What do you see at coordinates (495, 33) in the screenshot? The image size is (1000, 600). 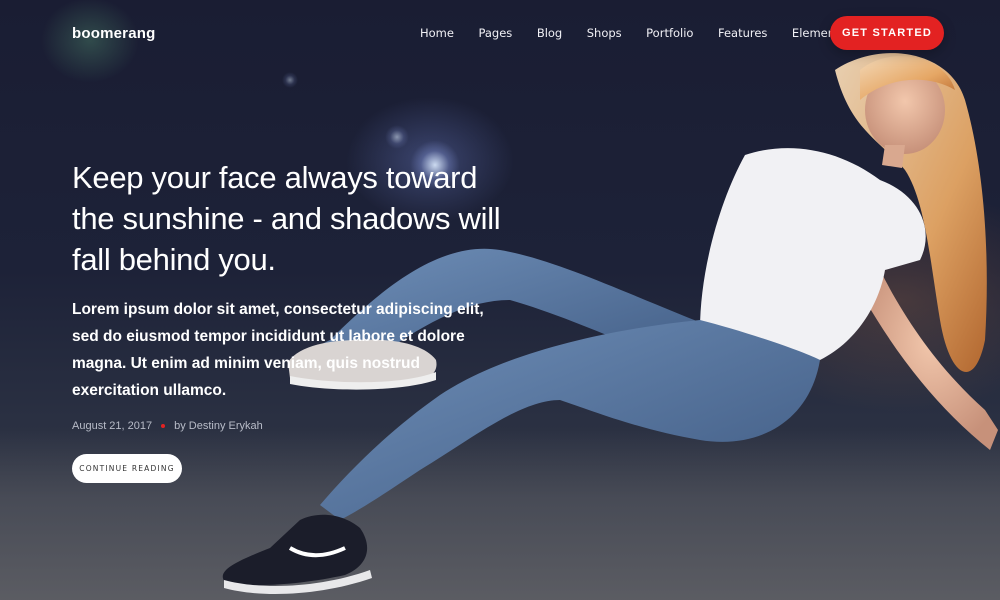 I see `nav-item-pages: Pages` at bounding box center [495, 33].